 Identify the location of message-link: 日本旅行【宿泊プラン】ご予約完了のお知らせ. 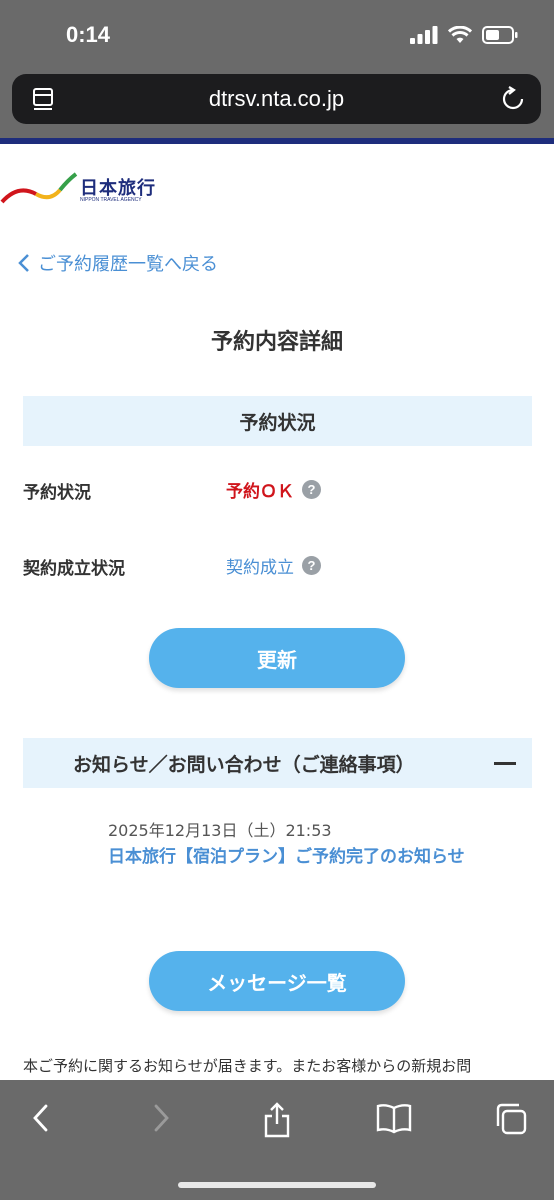
(313, 857).